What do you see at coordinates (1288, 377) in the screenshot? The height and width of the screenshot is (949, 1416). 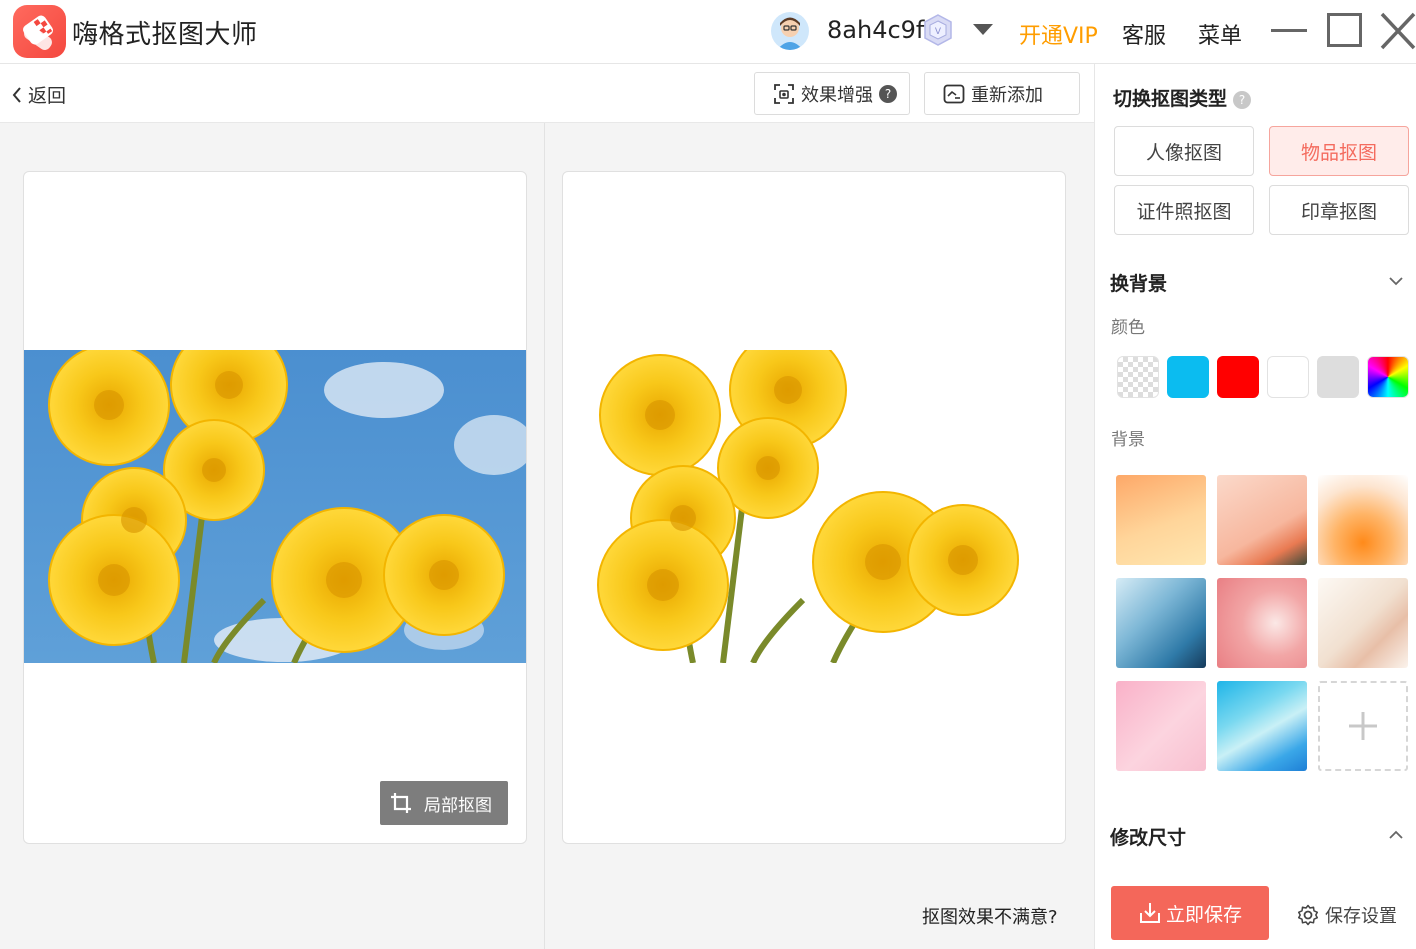 I see `color-swatch-white` at bounding box center [1288, 377].